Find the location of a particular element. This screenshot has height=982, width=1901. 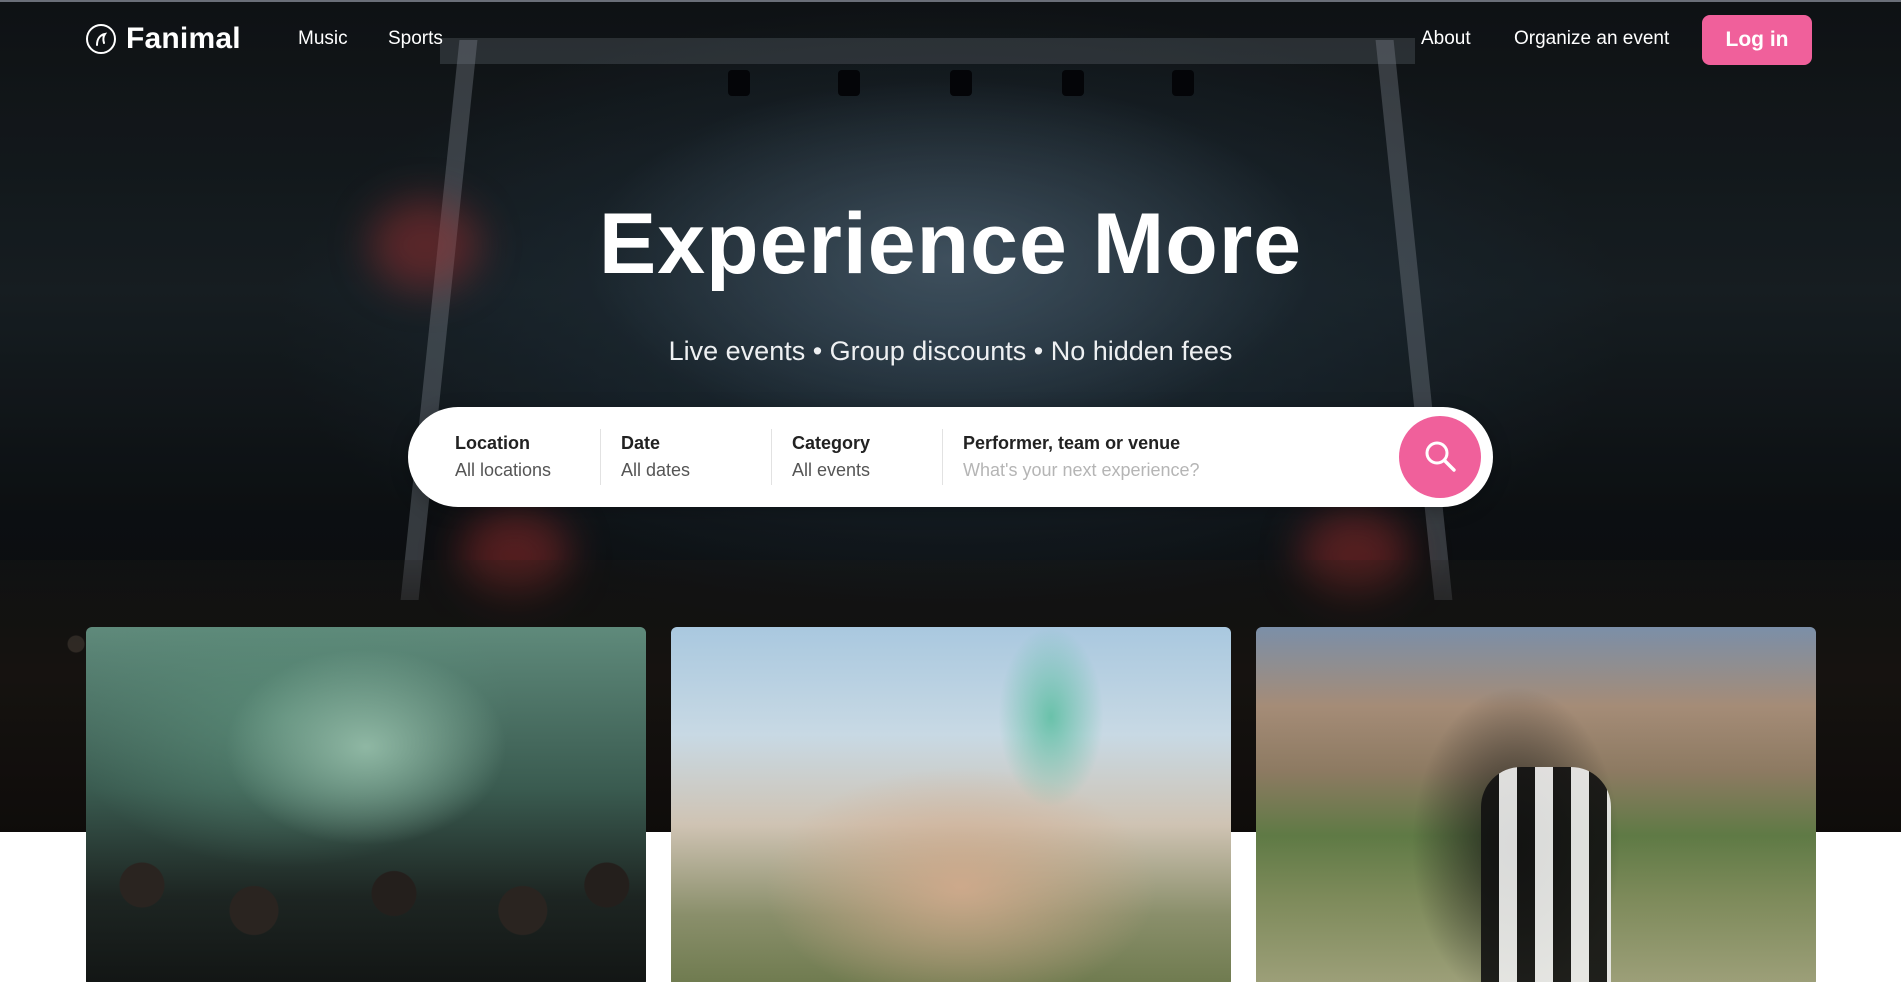

location-label: Location is located at coordinates (492, 443).